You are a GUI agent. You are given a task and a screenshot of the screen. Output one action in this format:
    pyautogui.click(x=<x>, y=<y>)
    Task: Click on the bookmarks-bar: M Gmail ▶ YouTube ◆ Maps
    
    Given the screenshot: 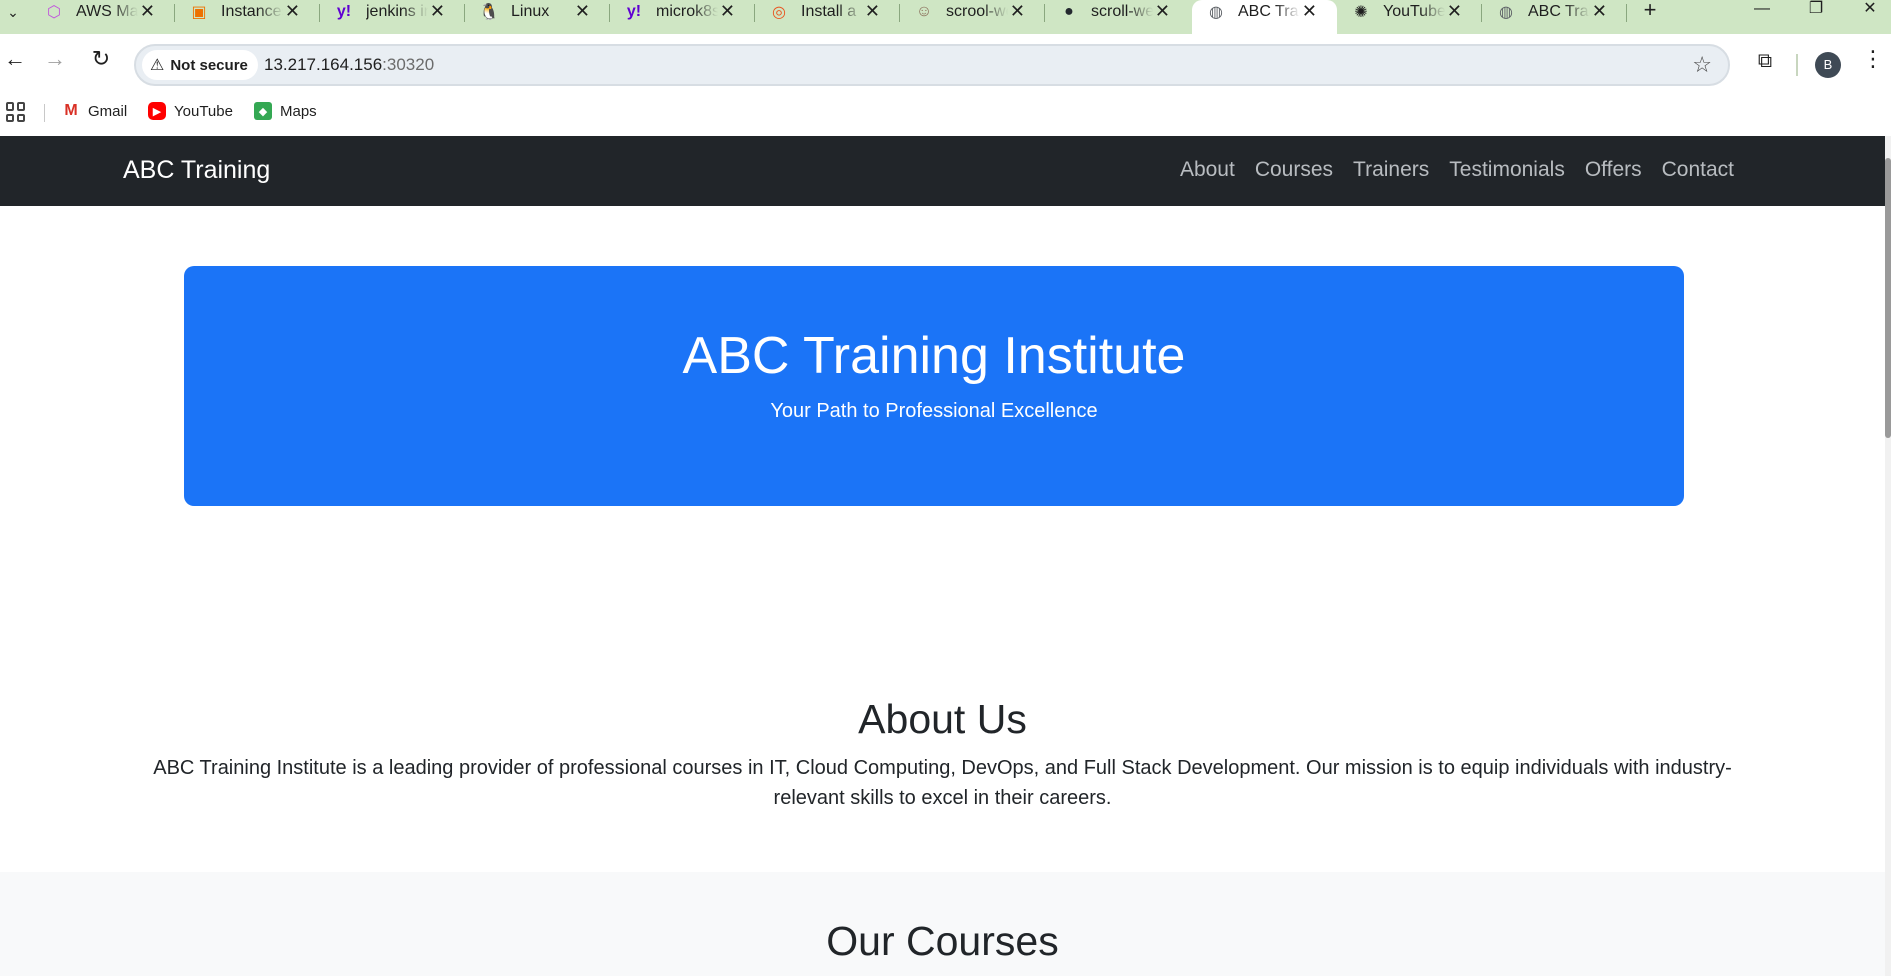 What is the action you would take?
    pyautogui.click(x=945, y=112)
    